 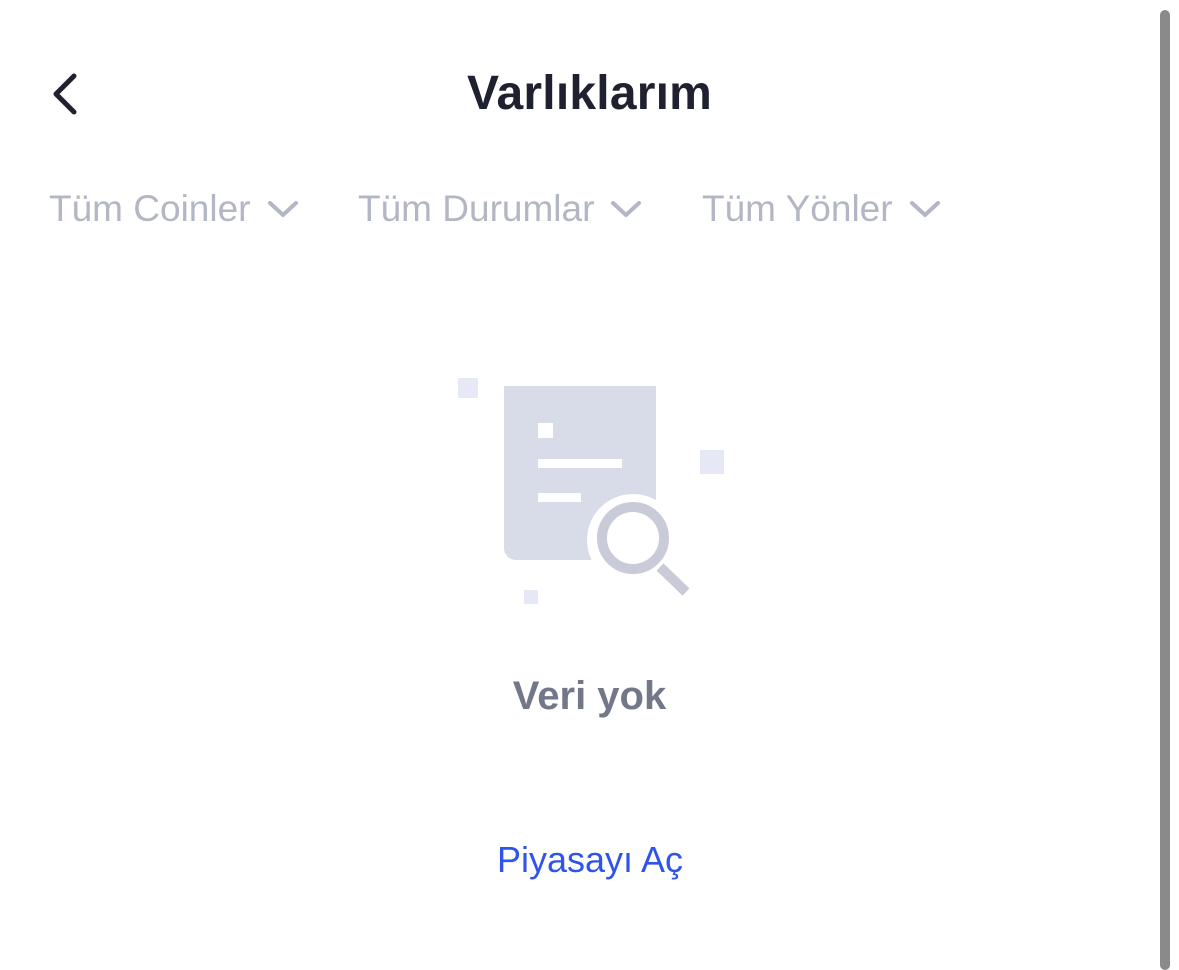 I want to click on filter-direction-dropdown: Tüm Yönler, so click(x=821, y=209).